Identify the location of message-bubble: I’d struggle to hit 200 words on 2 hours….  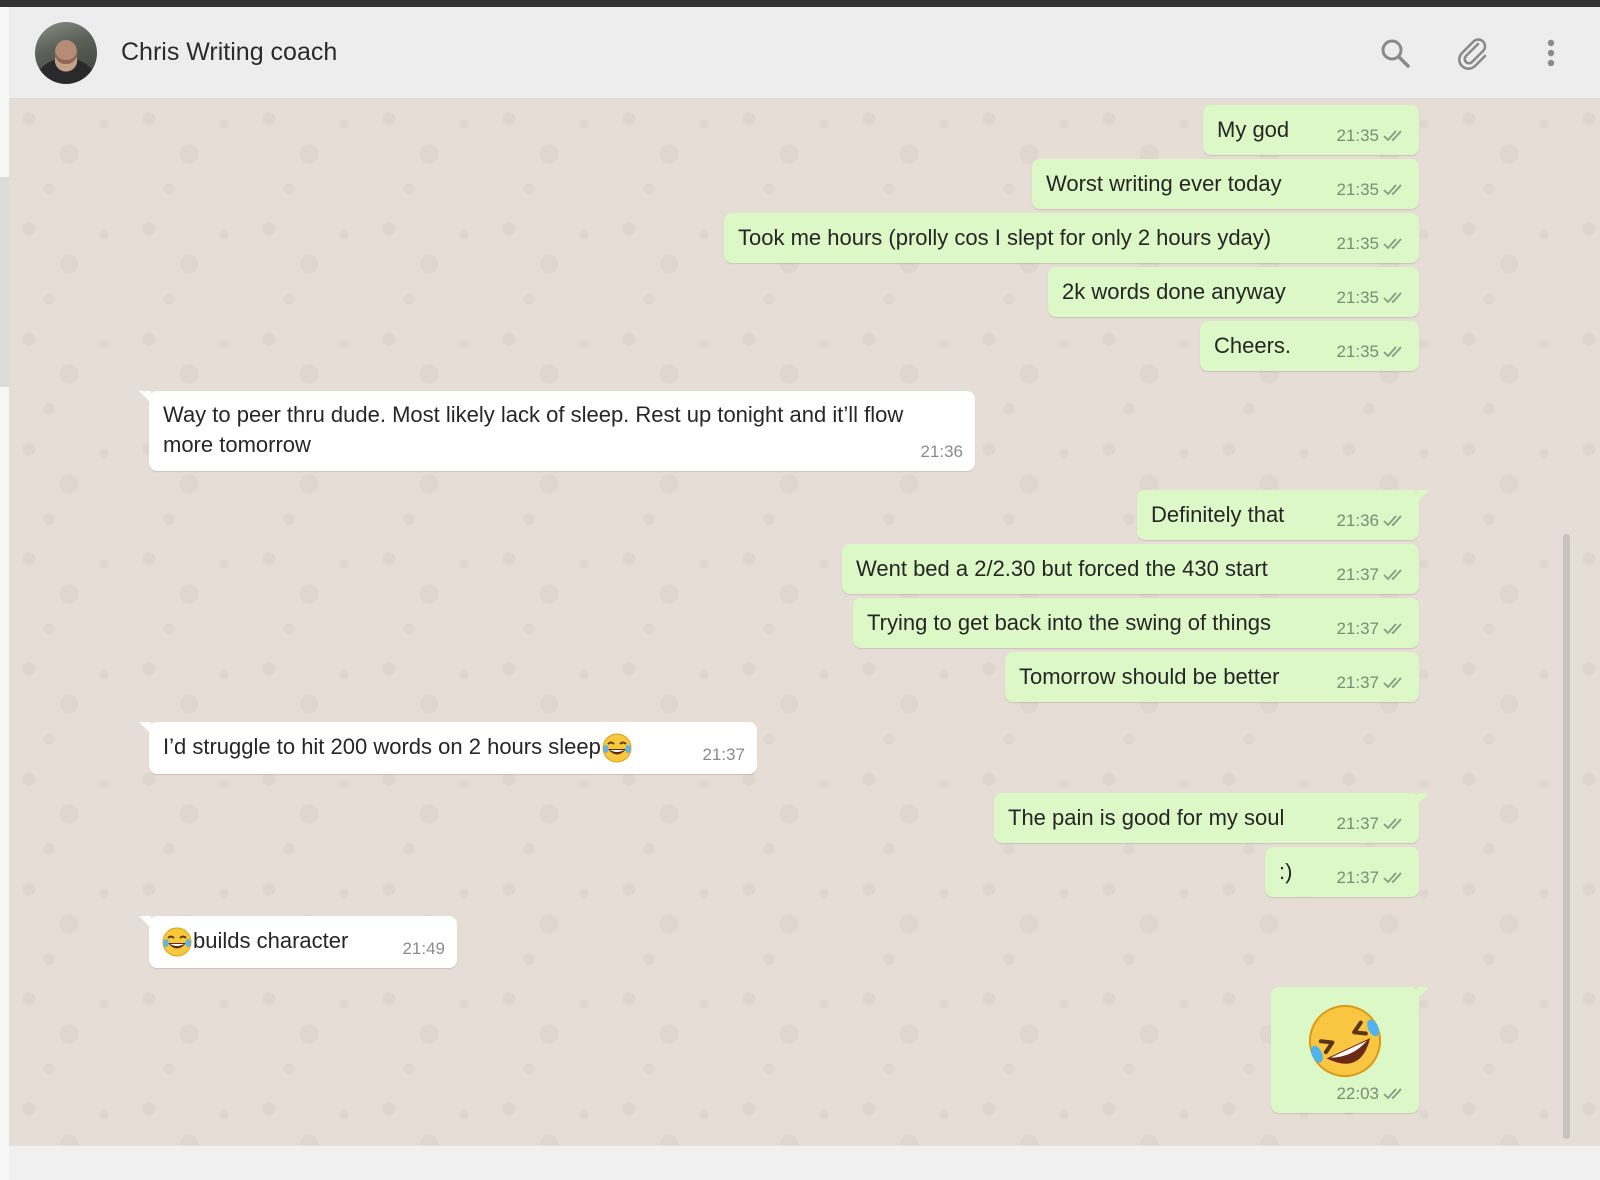
(448, 748).